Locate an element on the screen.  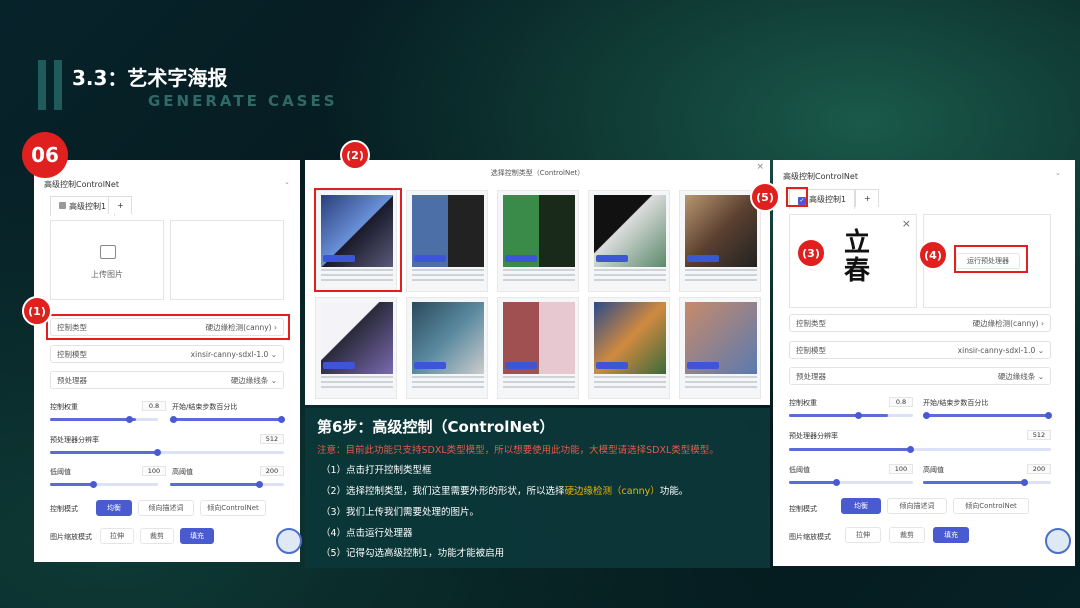
card-softedge is located at coordinates (447, 241).